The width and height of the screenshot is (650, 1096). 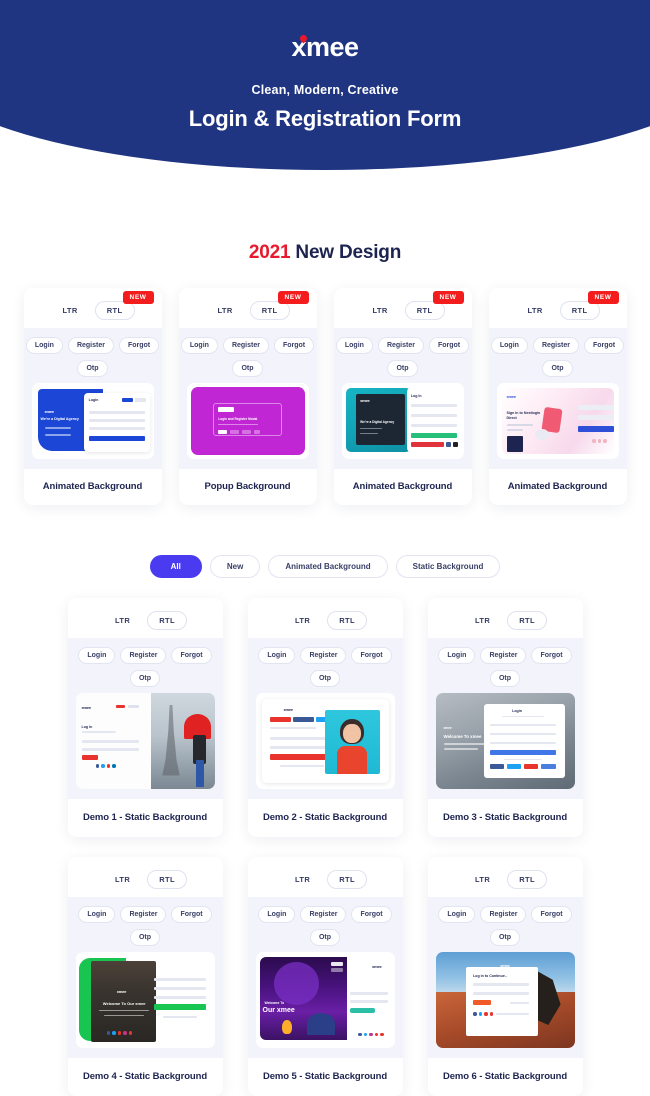 What do you see at coordinates (448, 566) in the screenshot?
I see `filter-static-background: Static Background` at bounding box center [448, 566].